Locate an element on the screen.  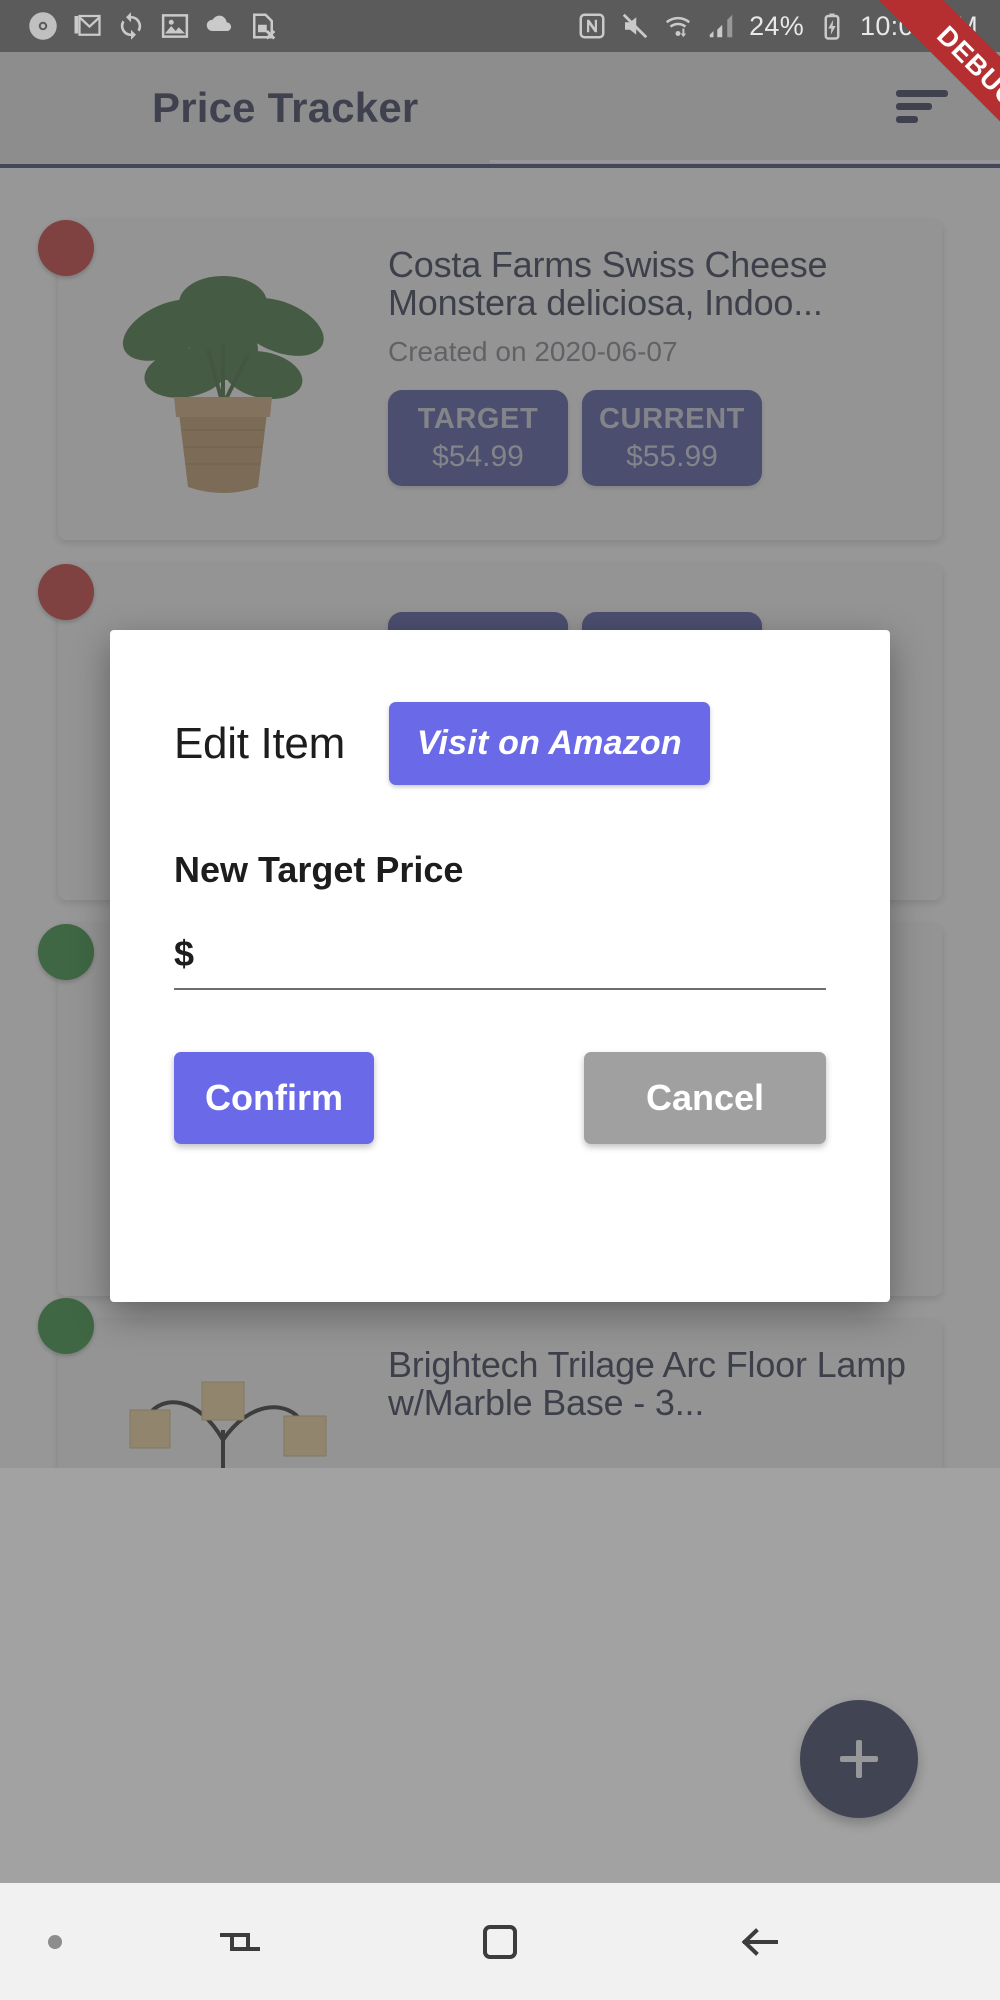
cancel-label: Cancel is located at coordinates (705, 1097).